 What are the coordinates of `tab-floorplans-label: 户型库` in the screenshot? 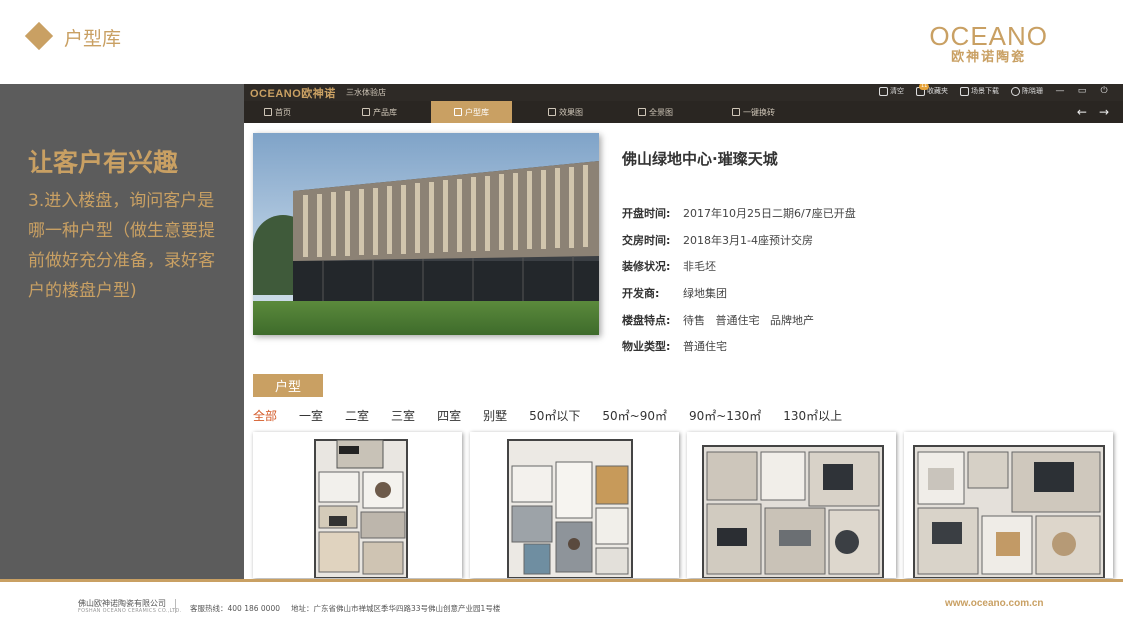 It's located at (477, 112).